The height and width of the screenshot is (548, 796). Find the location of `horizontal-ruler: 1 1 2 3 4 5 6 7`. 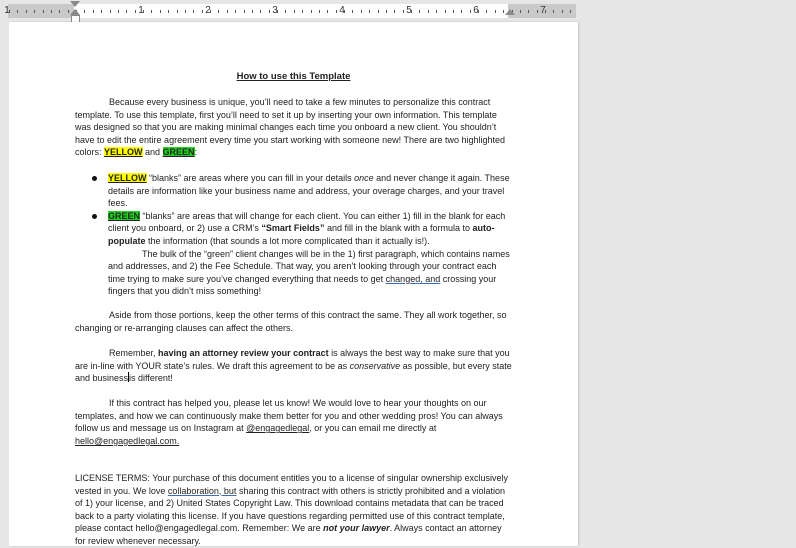

horizontal-ruler: 1 1 2 3 4 5 6 7 is located at coordinates (398, 11).